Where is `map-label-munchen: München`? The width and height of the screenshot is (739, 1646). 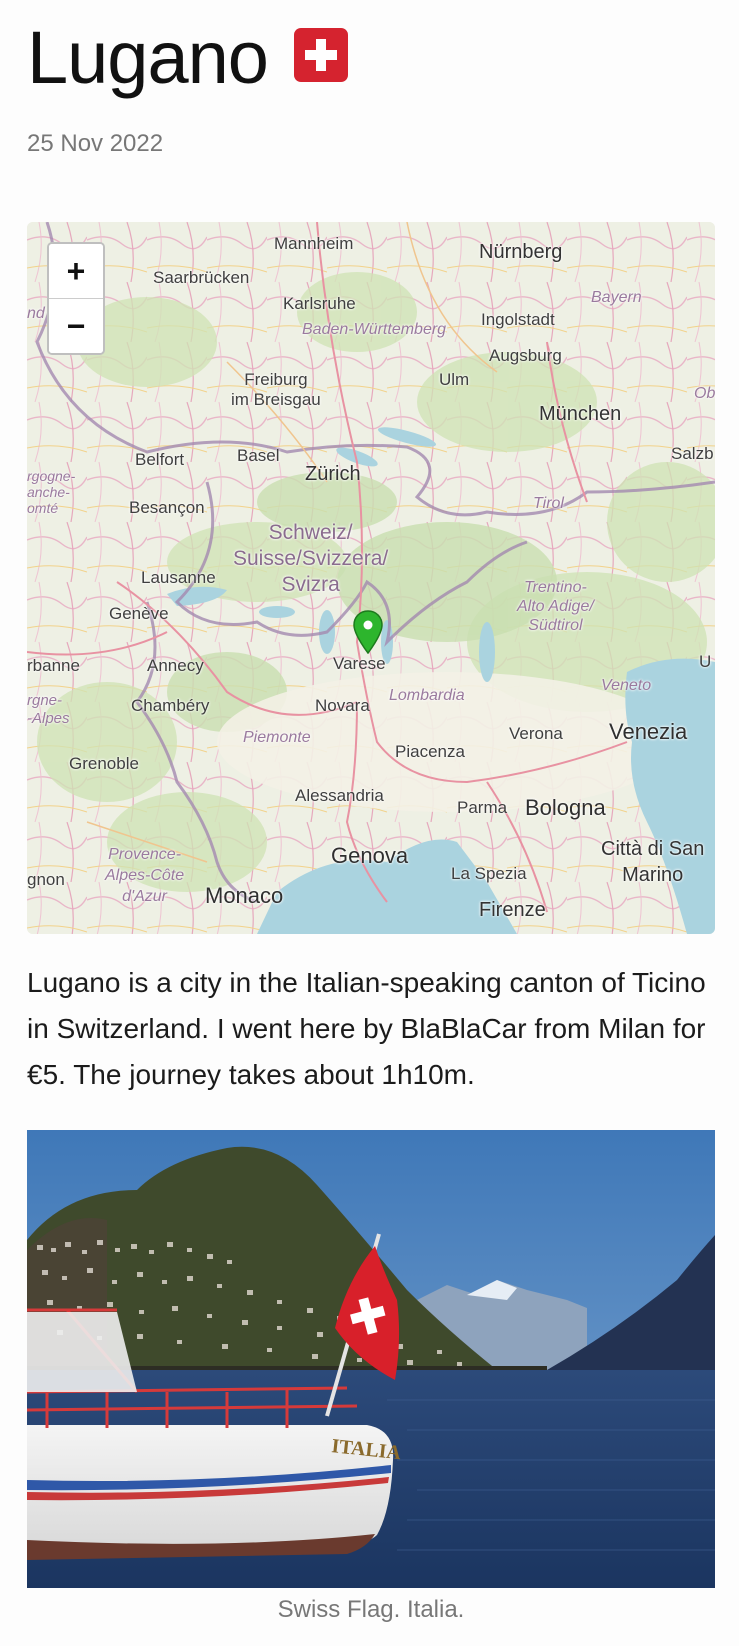 map-label-munchen: München is located at coordinates (580, 414).